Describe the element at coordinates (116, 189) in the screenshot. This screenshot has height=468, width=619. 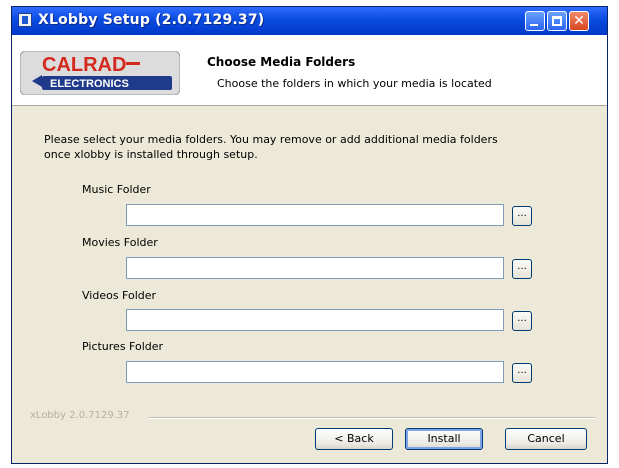
I see `music-folder-label: Music Folder` at that location.